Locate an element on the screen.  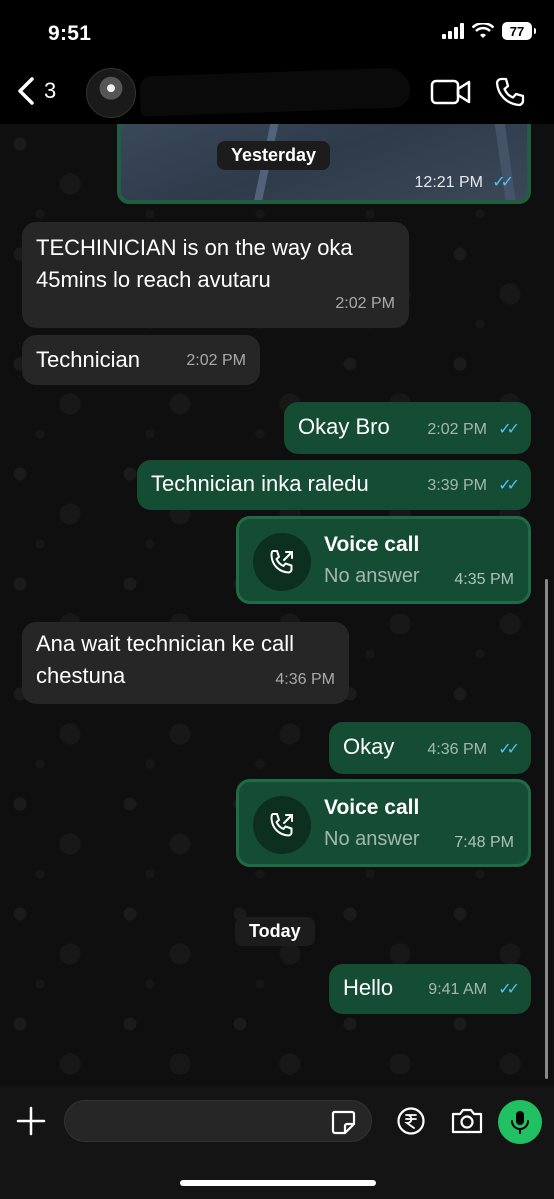
incoming-message: Technician 2:02 PM is located at coordinates (141, 360).